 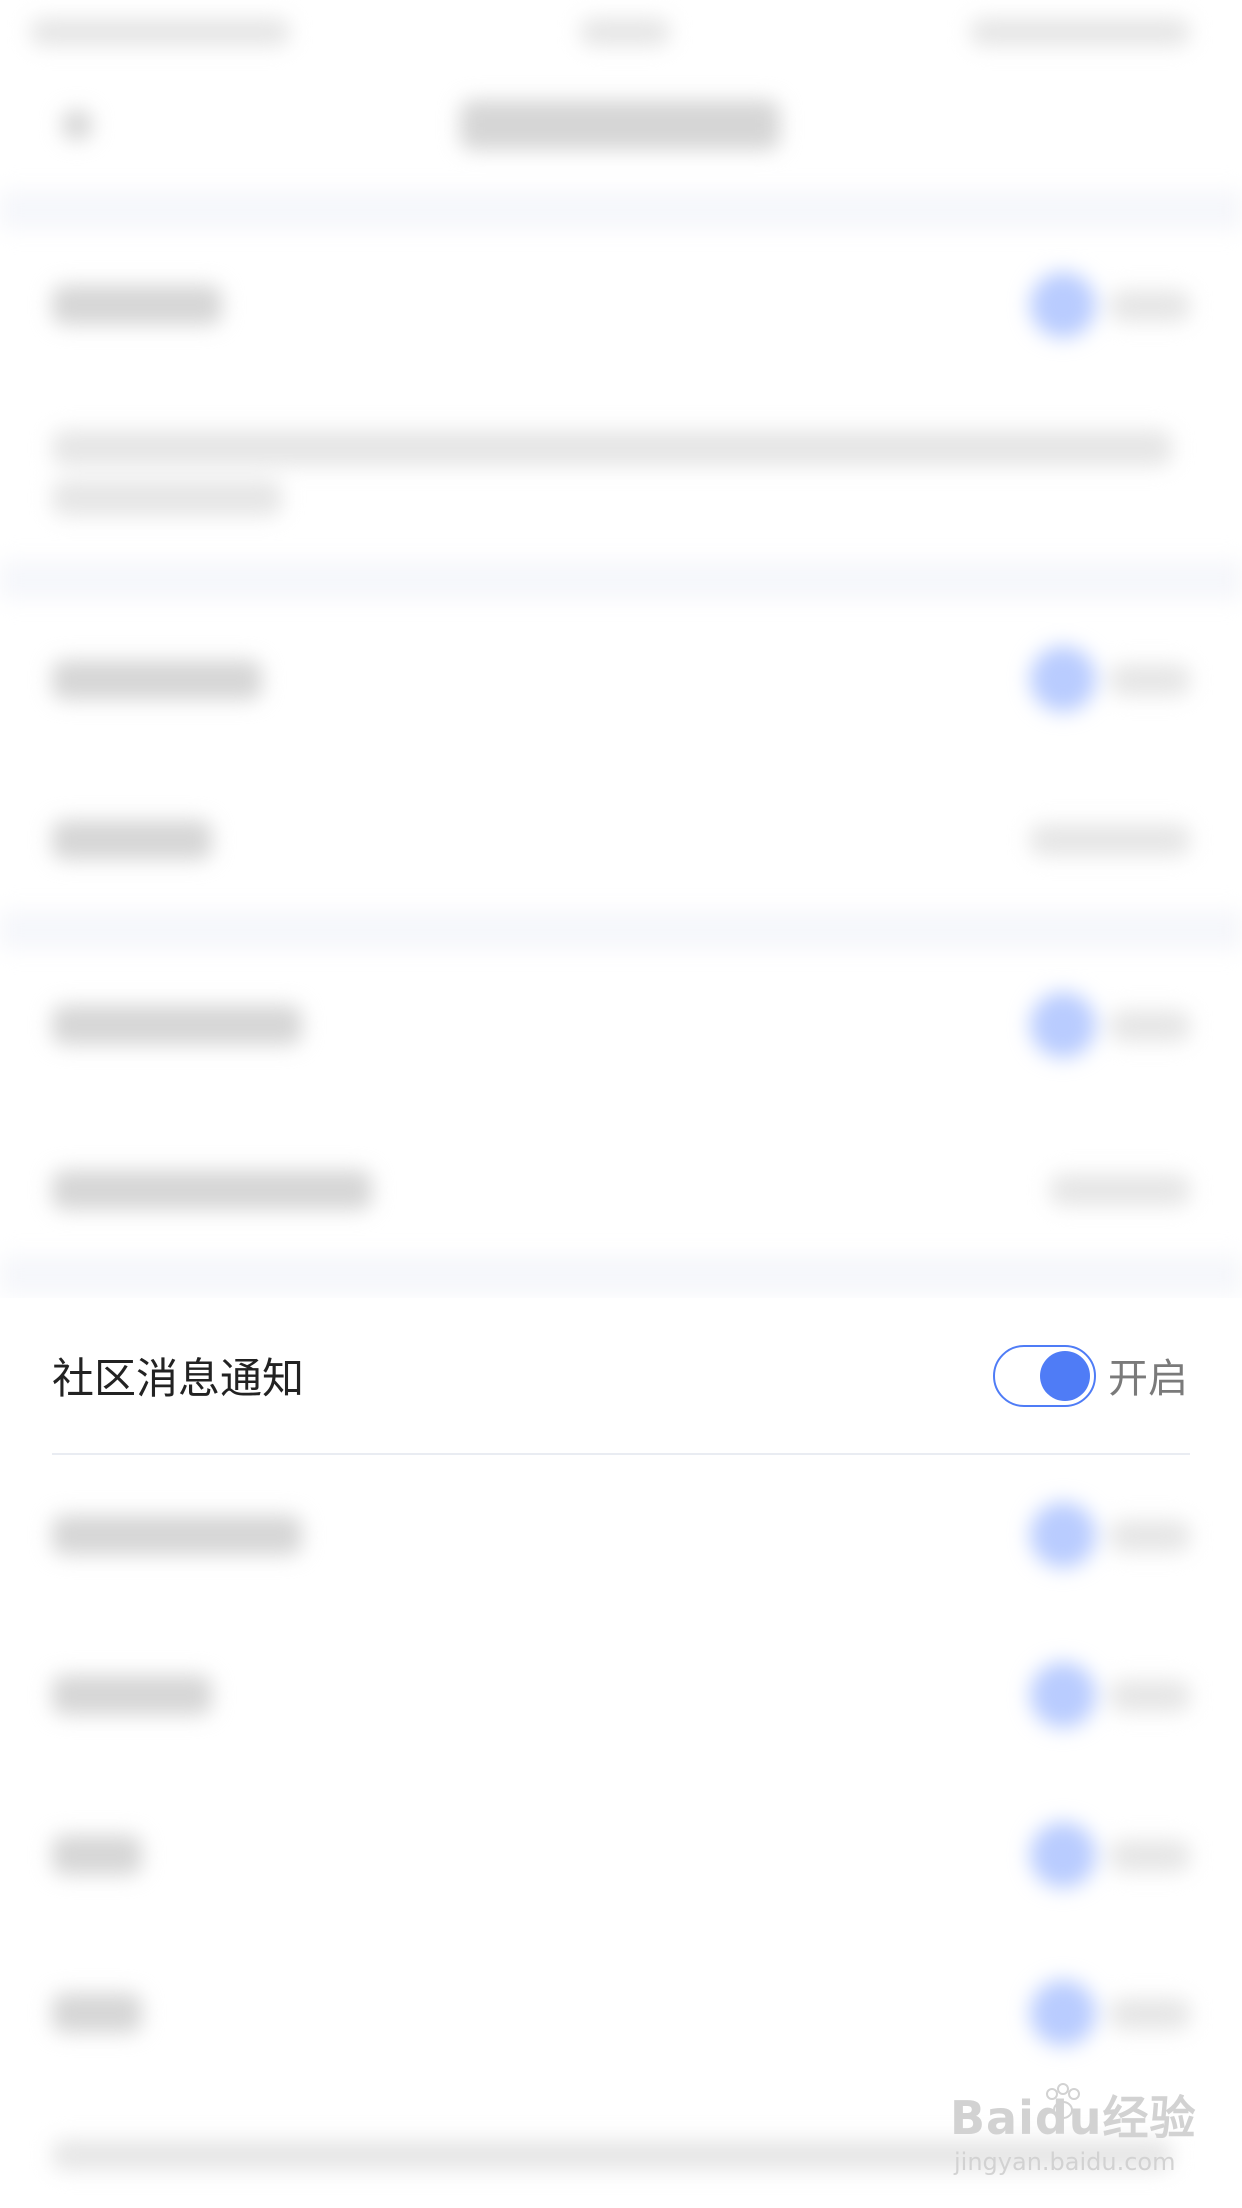 What do you see at coordinates (77, 125) in the screenshot?
I see `back-icon` at bounding box center [77, 125].